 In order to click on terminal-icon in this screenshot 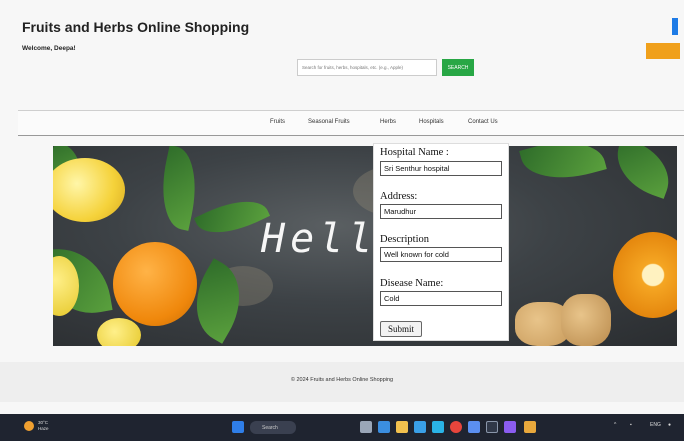, I will do `click(492, 427)`.